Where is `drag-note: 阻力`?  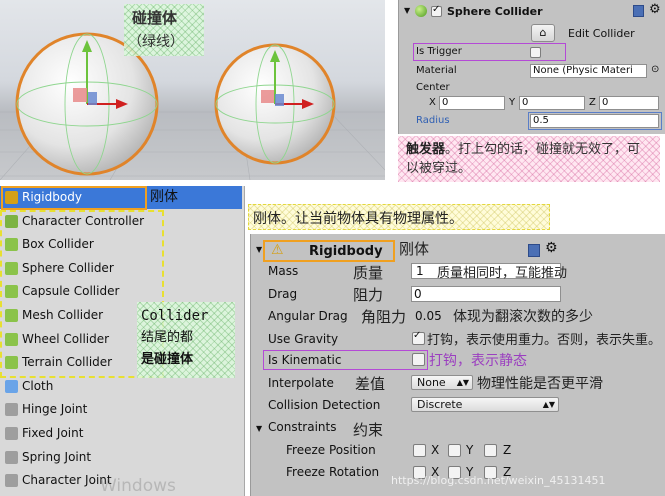 drag-note: 阻力 is located at coordinates (368, 295).